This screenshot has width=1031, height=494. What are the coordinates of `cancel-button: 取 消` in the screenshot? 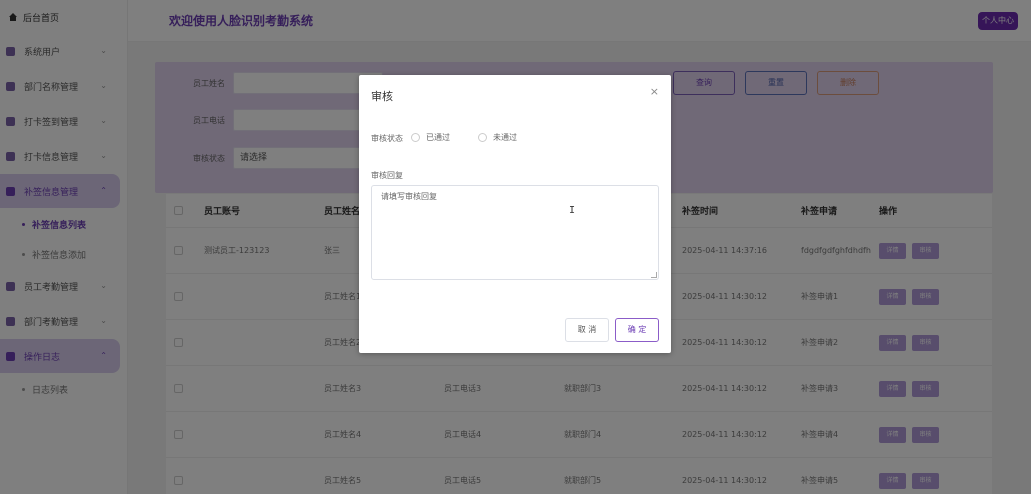 It's located at (587, 330).